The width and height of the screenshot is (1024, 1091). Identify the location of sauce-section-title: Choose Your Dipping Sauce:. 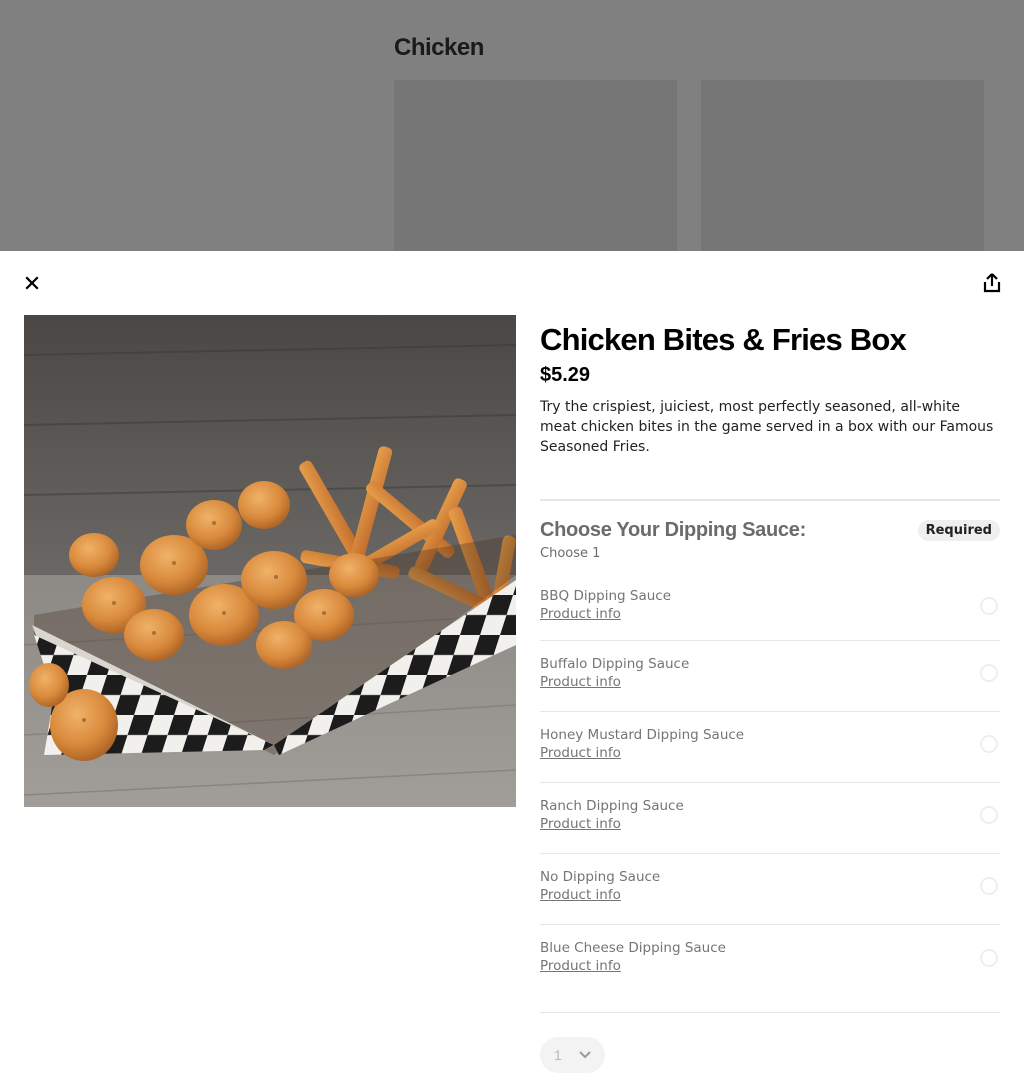
(673, 530).